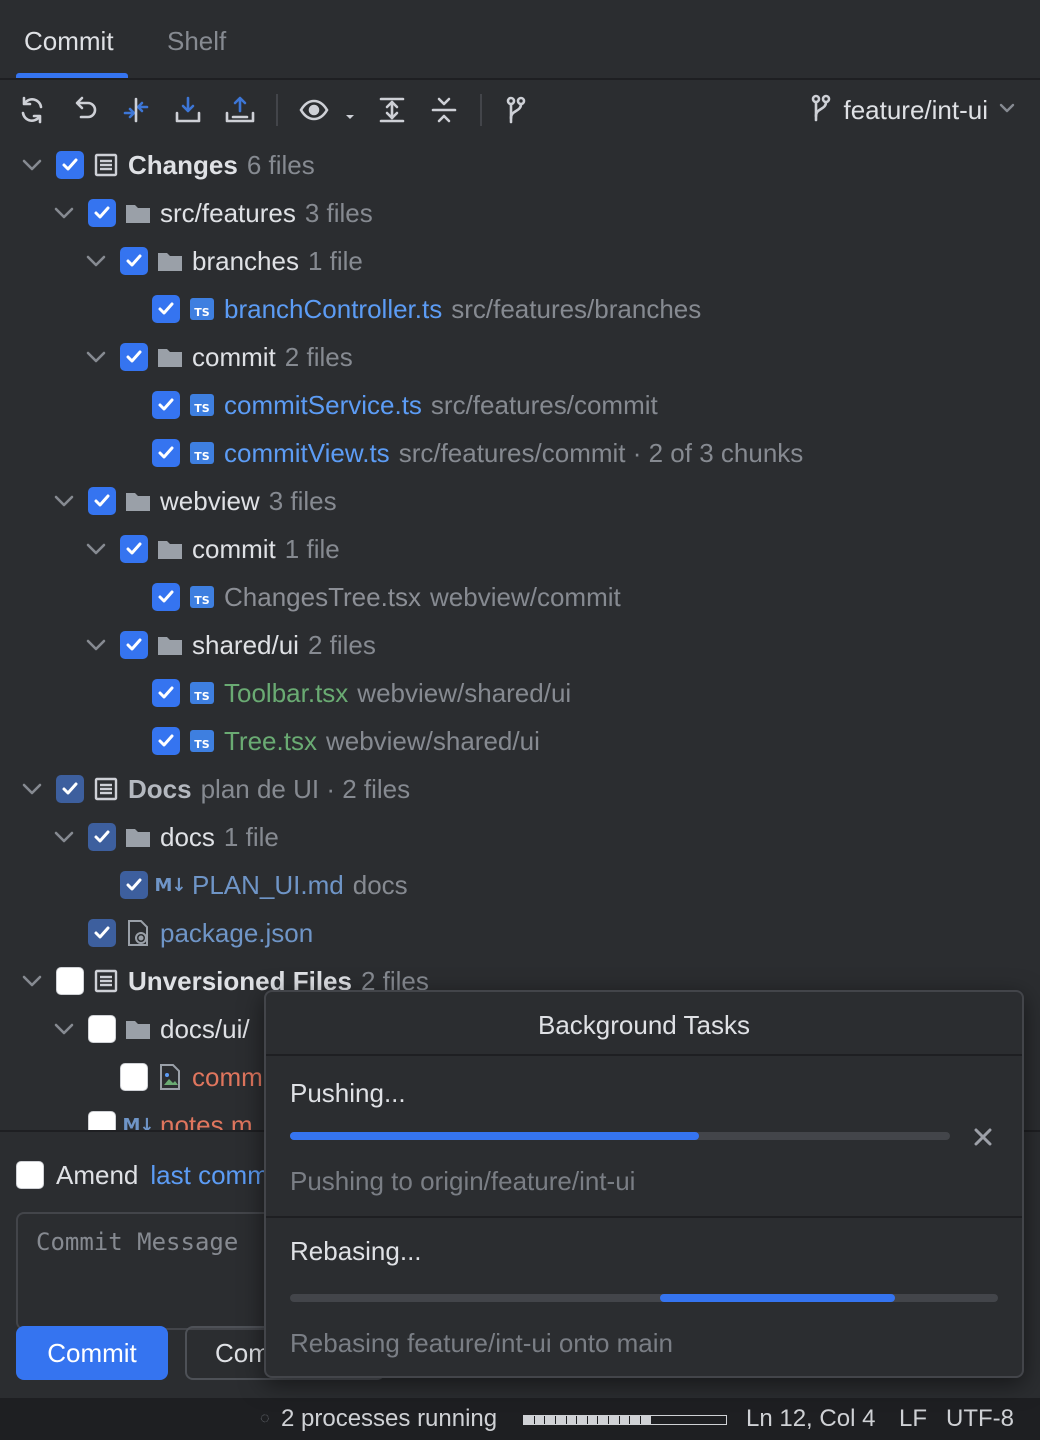  I want to click on item-meta: docs, so click(380, 885).